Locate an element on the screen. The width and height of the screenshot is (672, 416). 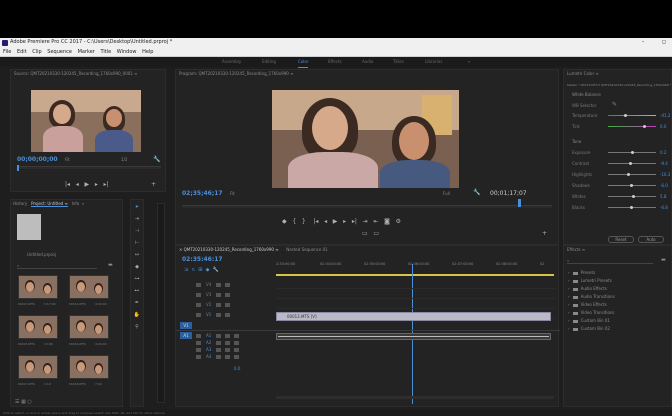
timeline-work-area-bar is located at coordinates (415, 275).